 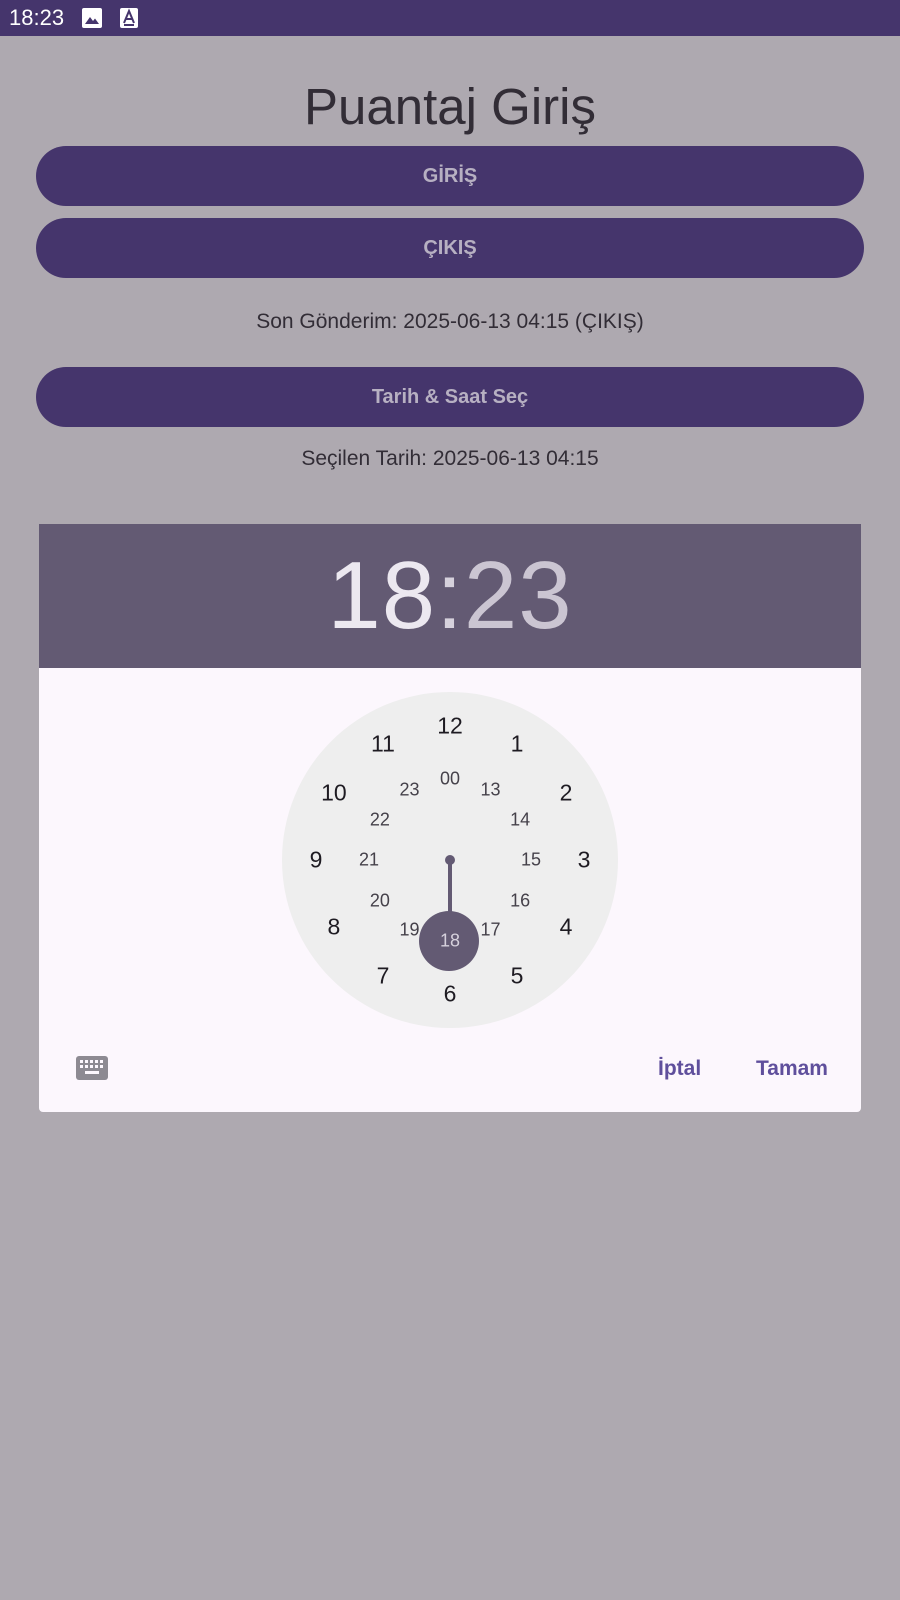 I want to click on cikis-button-label: ÇIKIŞ, so click(x=450, y=247).